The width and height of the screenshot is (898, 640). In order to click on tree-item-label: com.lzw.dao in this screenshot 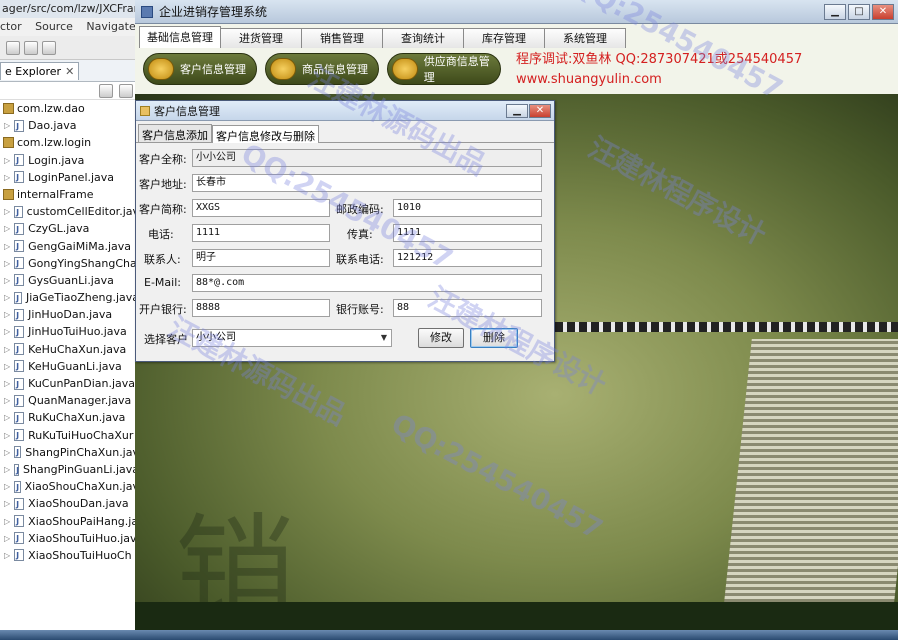, I will do `click(51, 108)`.